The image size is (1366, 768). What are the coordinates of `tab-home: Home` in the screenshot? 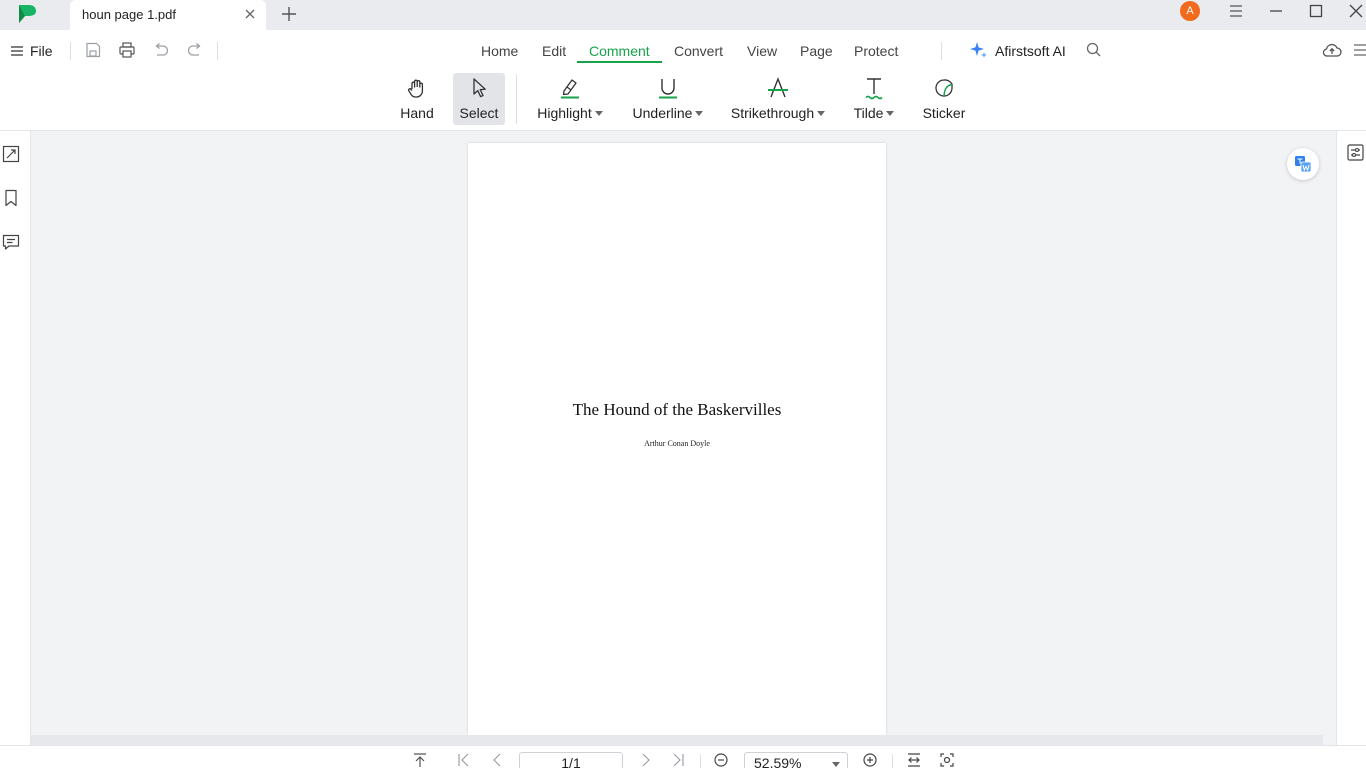 It's located at (499, 51).